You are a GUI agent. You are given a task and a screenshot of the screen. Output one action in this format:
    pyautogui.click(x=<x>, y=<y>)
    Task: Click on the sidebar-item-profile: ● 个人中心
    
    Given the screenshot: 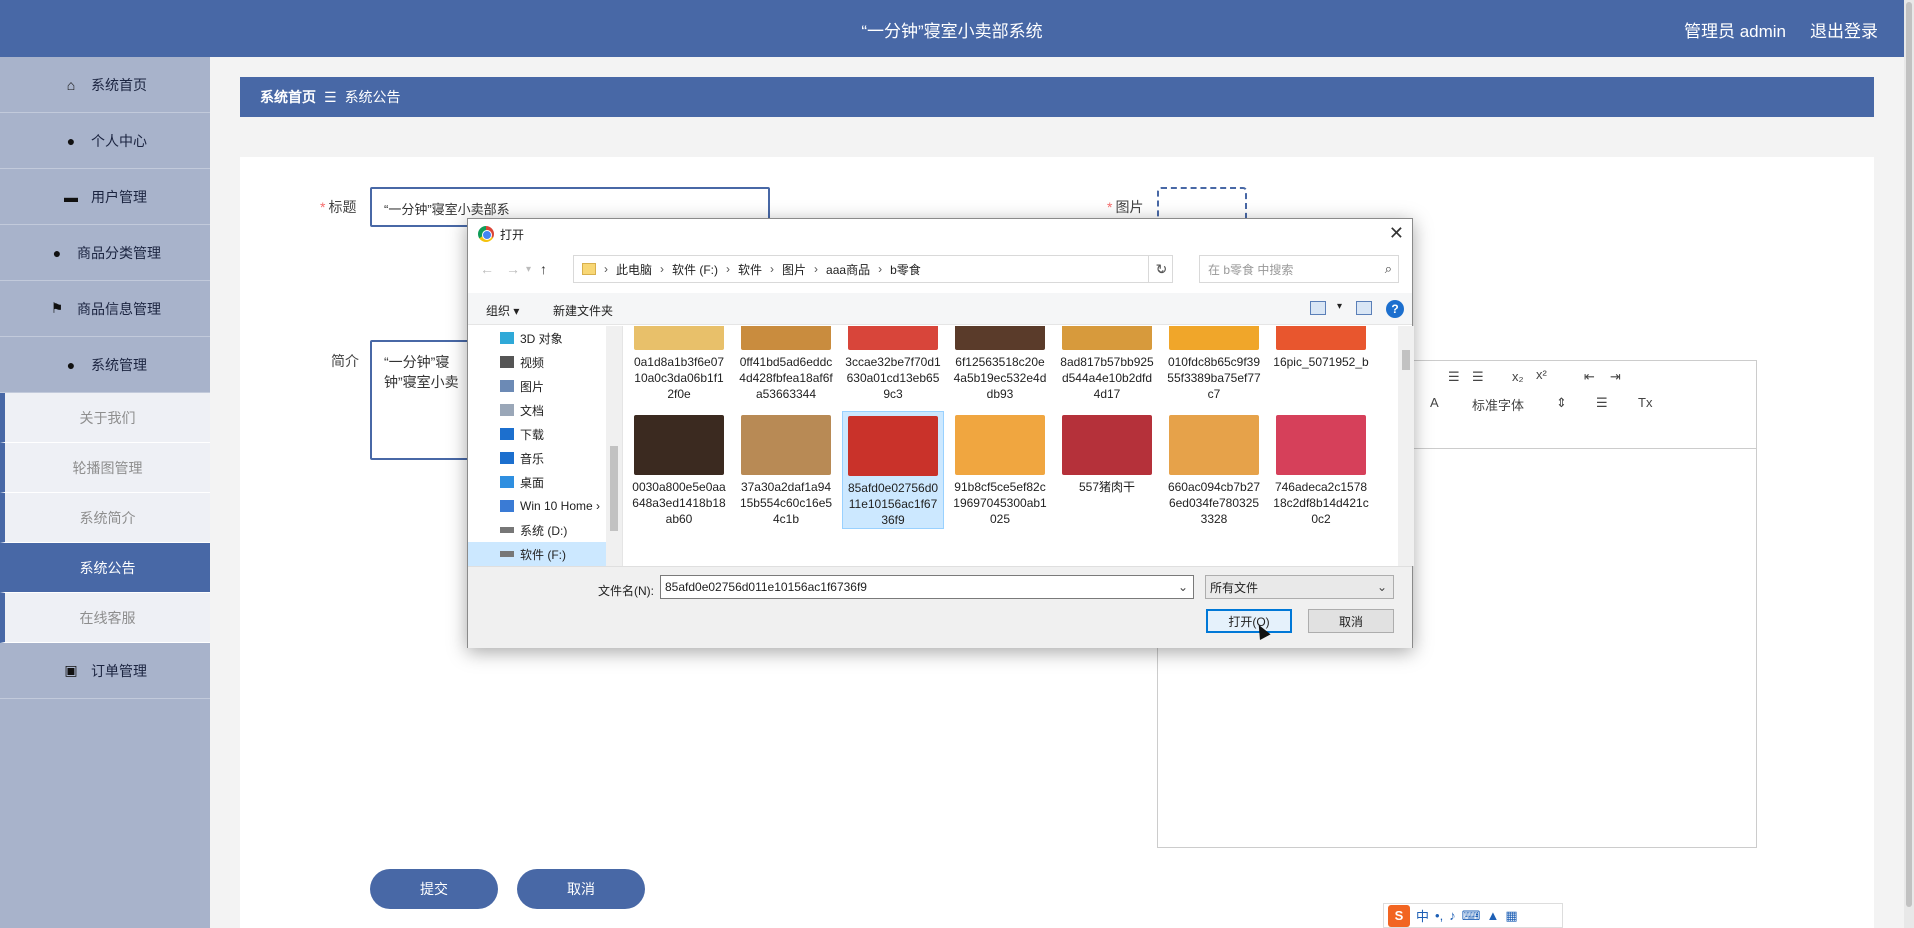 What is the action you would take?
    pyautogui.click(x=105, y=141)
    